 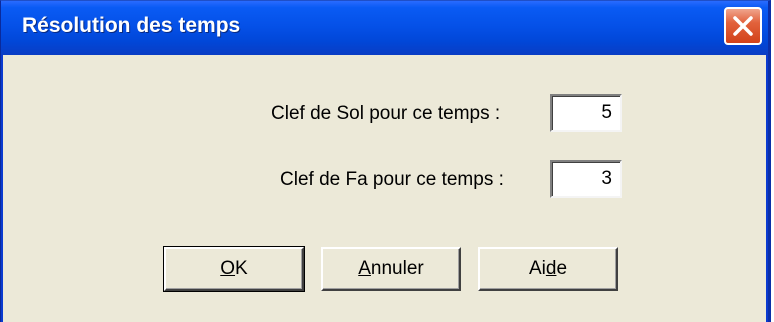 I want to click on bass-clef-label: Clef de Fa pour ce temps :, so click(x=392, y=179).